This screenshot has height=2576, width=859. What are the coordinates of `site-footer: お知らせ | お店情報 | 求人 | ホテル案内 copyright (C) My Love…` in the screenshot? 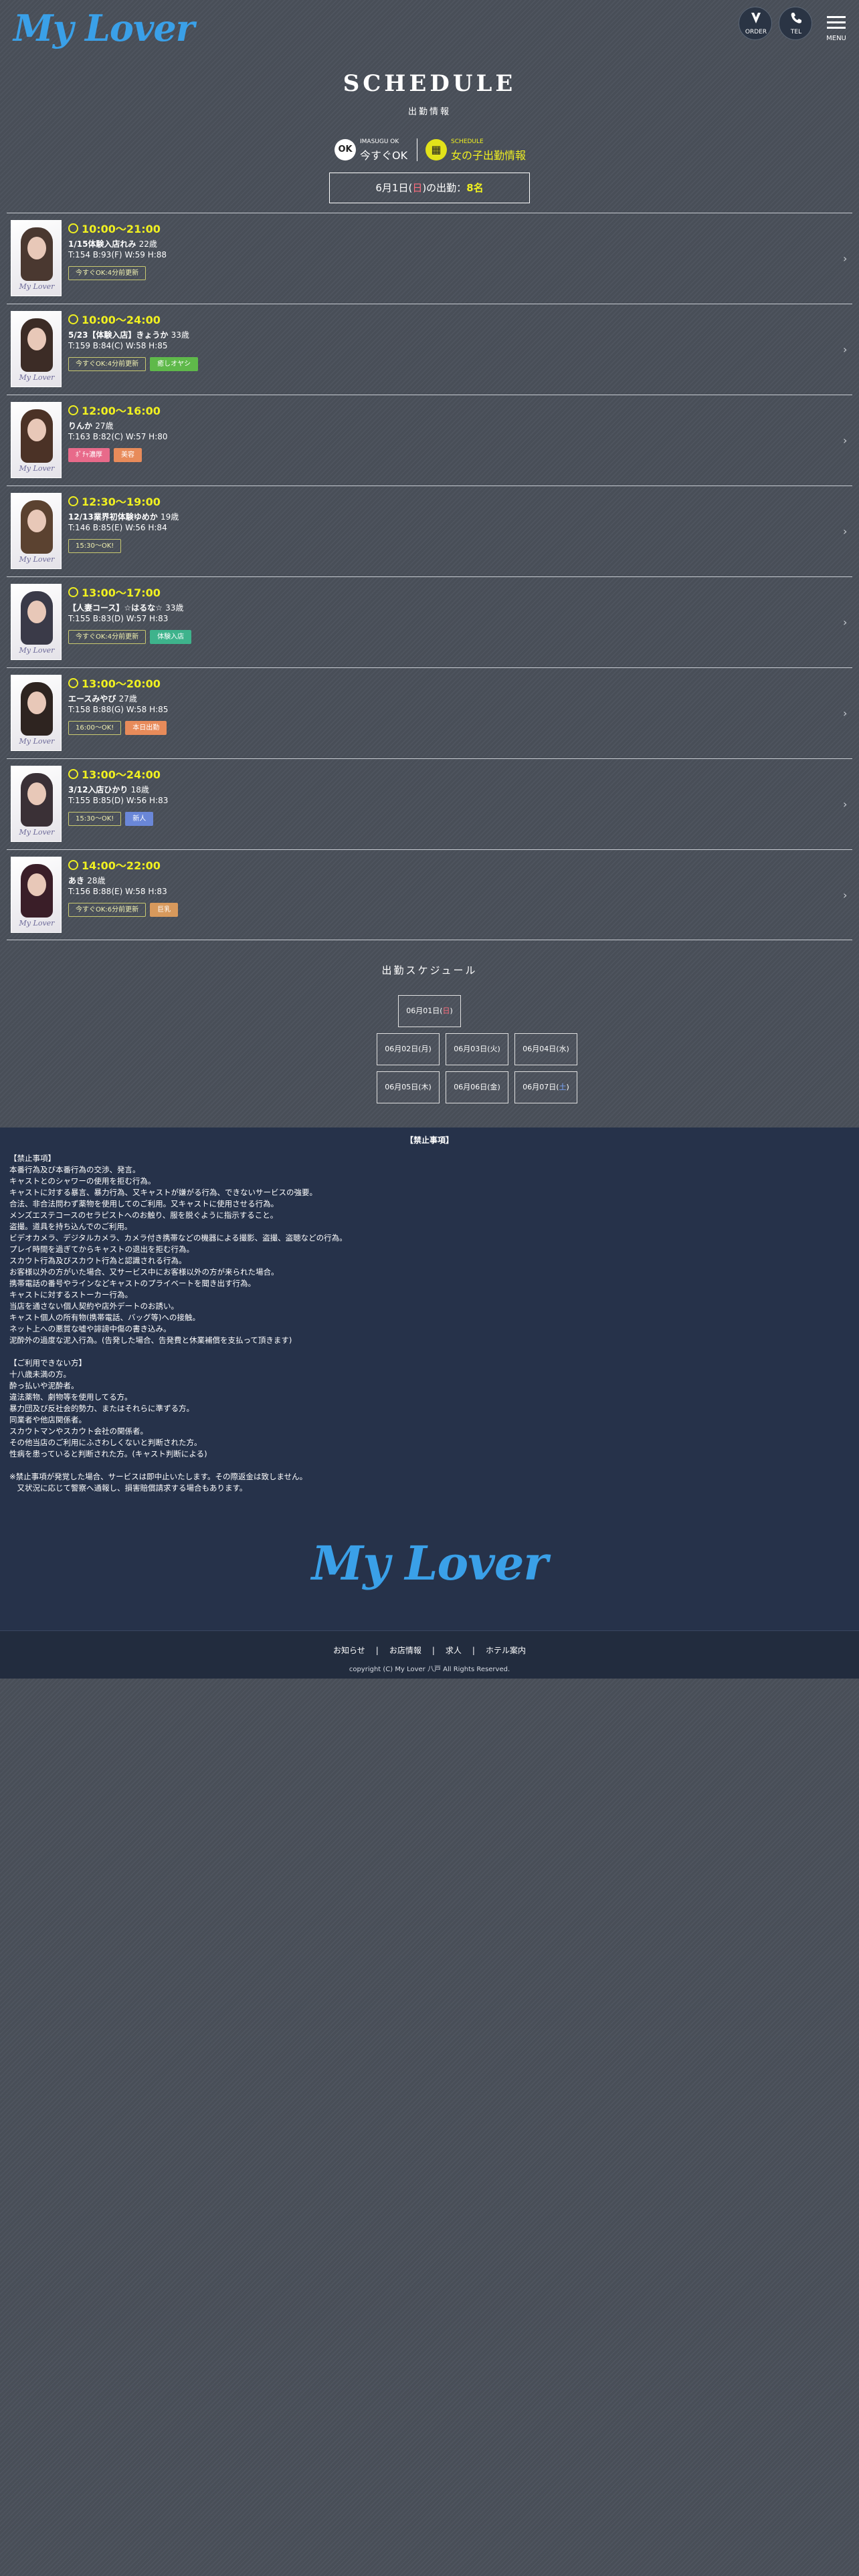 It's located at (429, 1654).